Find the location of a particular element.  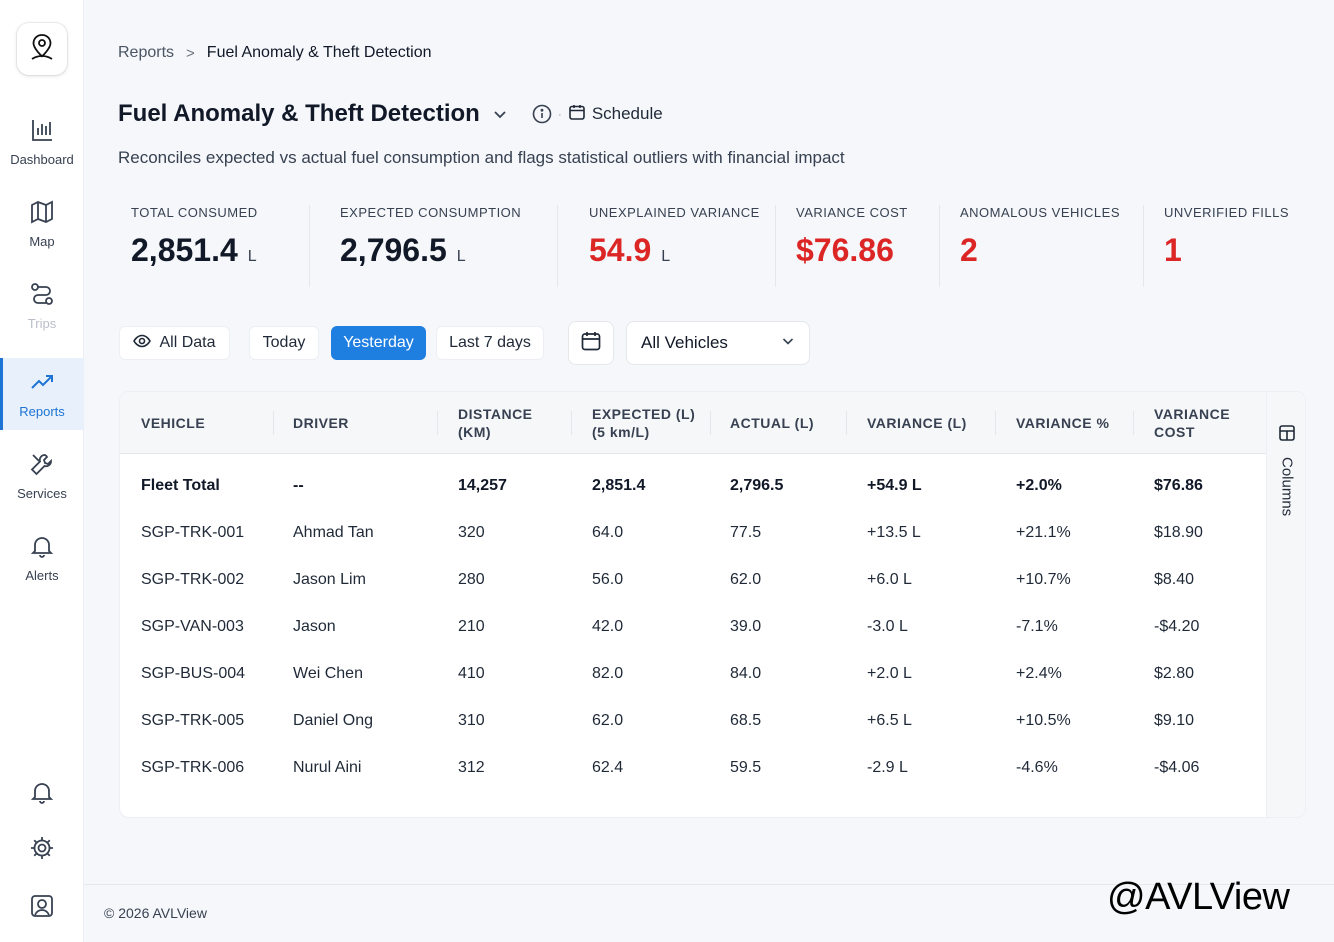

sidebar-item-label: Reports is located at coordinates (42, 411).